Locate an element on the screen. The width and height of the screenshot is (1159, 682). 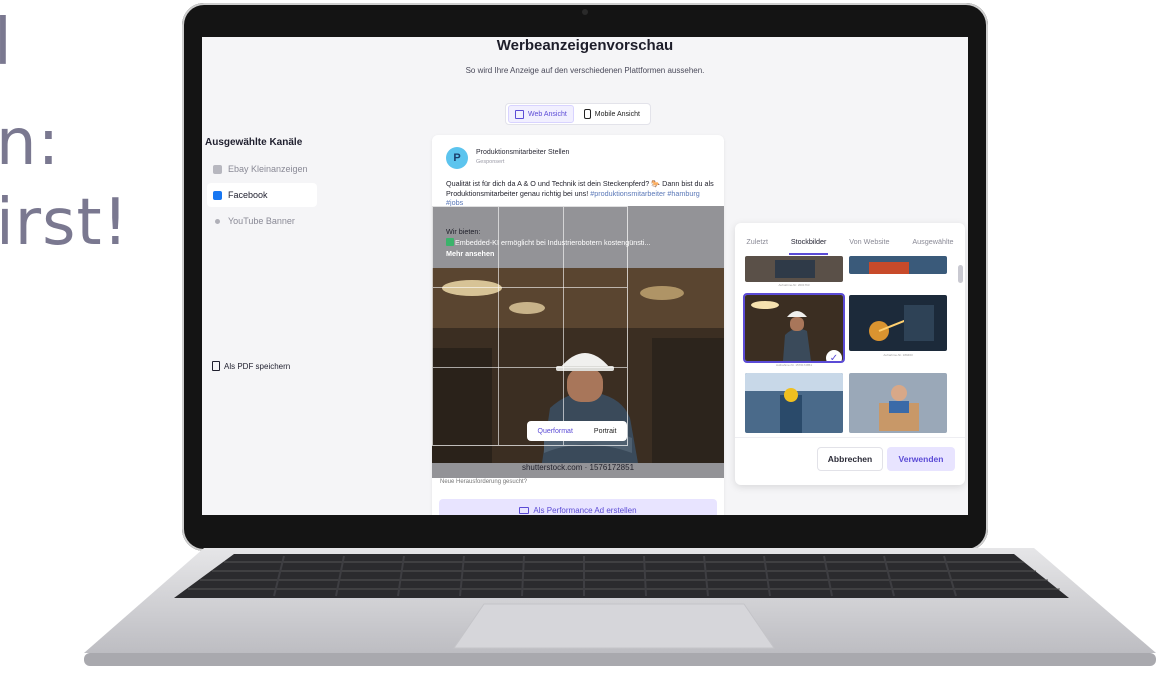
sidebar-item-label: YouTube Banner is located at coordinates (261, 221).